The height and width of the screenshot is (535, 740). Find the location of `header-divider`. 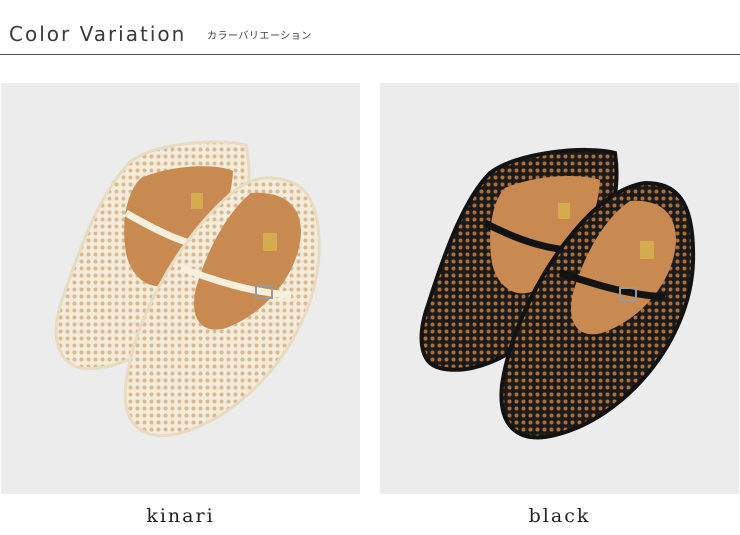

header-divider is located at coordinates (370, 54).